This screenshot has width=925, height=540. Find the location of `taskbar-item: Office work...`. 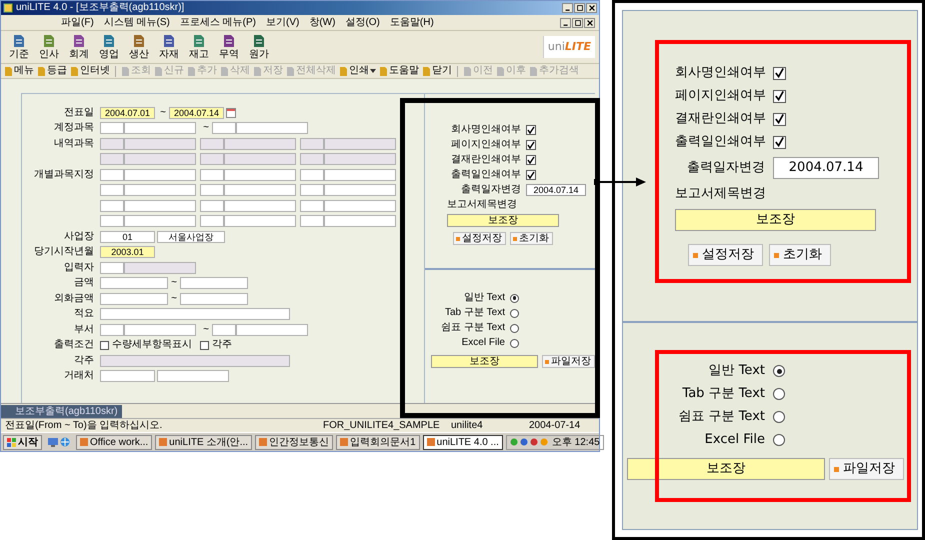

taskbar-item: Office work... is located at coordinates (114, 442).